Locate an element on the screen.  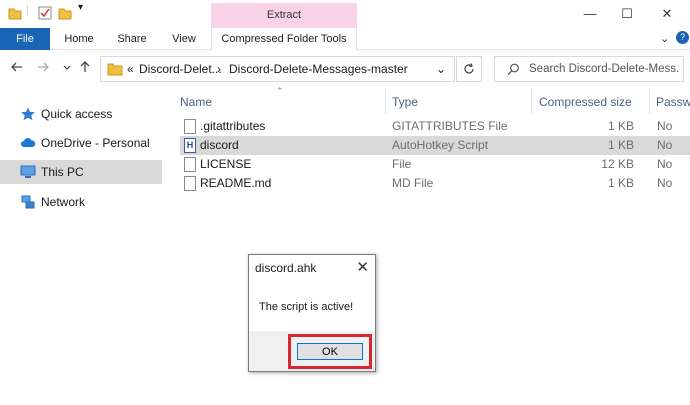
dialog-title: discord.ahk is located at coordinates (286, 268).